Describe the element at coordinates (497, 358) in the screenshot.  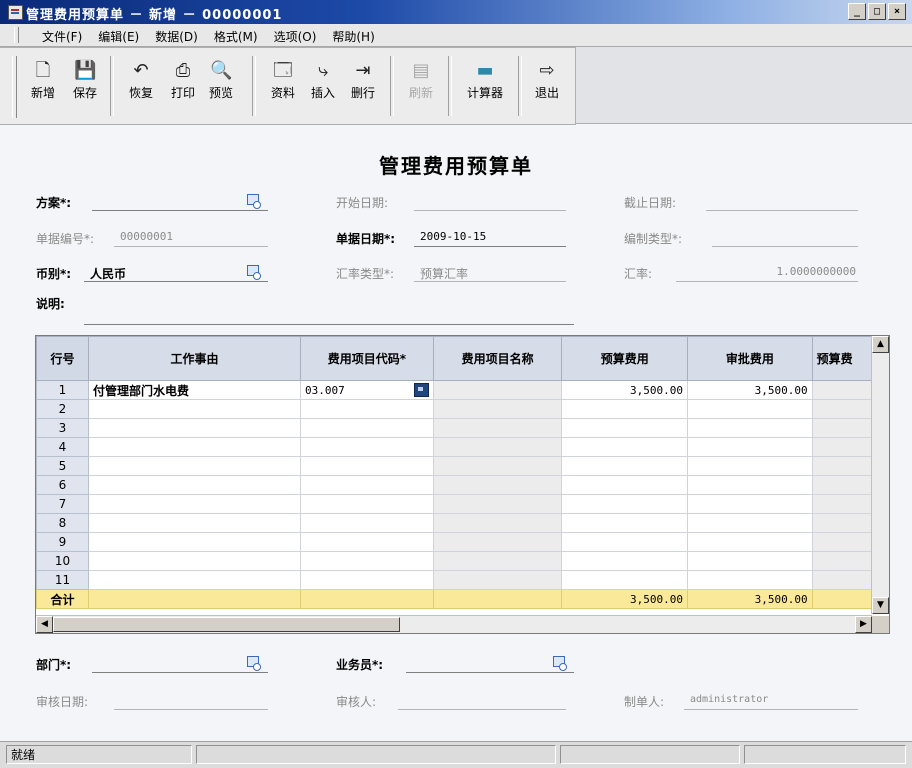
I see `column-header-item-name: 费用项目名称` at that location.